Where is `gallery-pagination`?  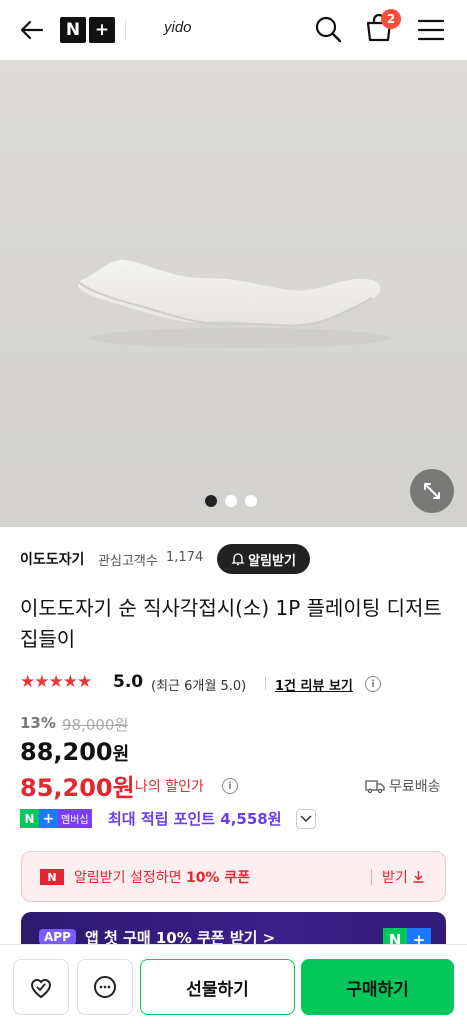 gallery-pagination is located at coordinates (231, 501).